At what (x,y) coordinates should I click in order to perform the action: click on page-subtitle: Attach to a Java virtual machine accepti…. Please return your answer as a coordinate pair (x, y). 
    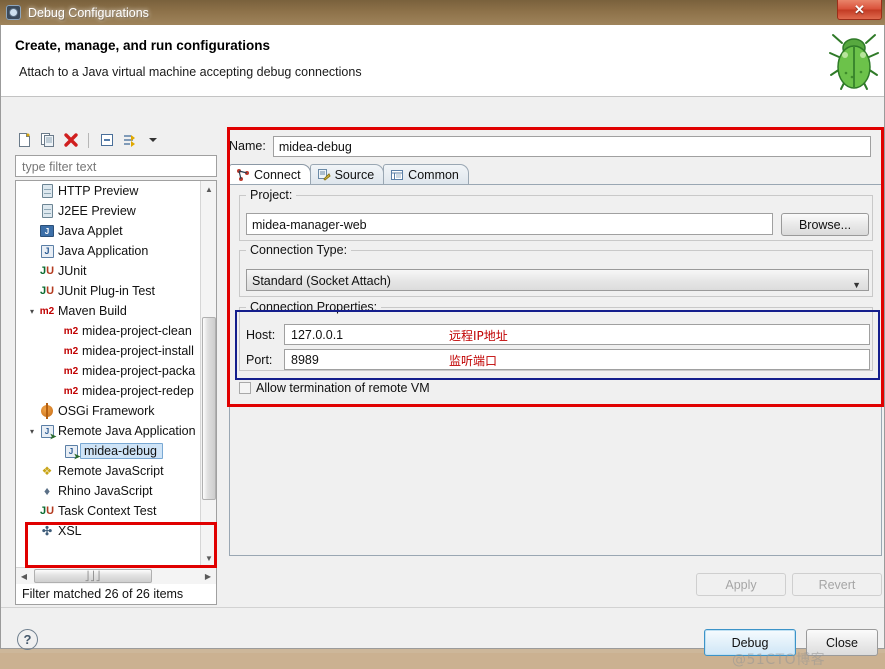
    Looking at the image, I should click on (190, 72).